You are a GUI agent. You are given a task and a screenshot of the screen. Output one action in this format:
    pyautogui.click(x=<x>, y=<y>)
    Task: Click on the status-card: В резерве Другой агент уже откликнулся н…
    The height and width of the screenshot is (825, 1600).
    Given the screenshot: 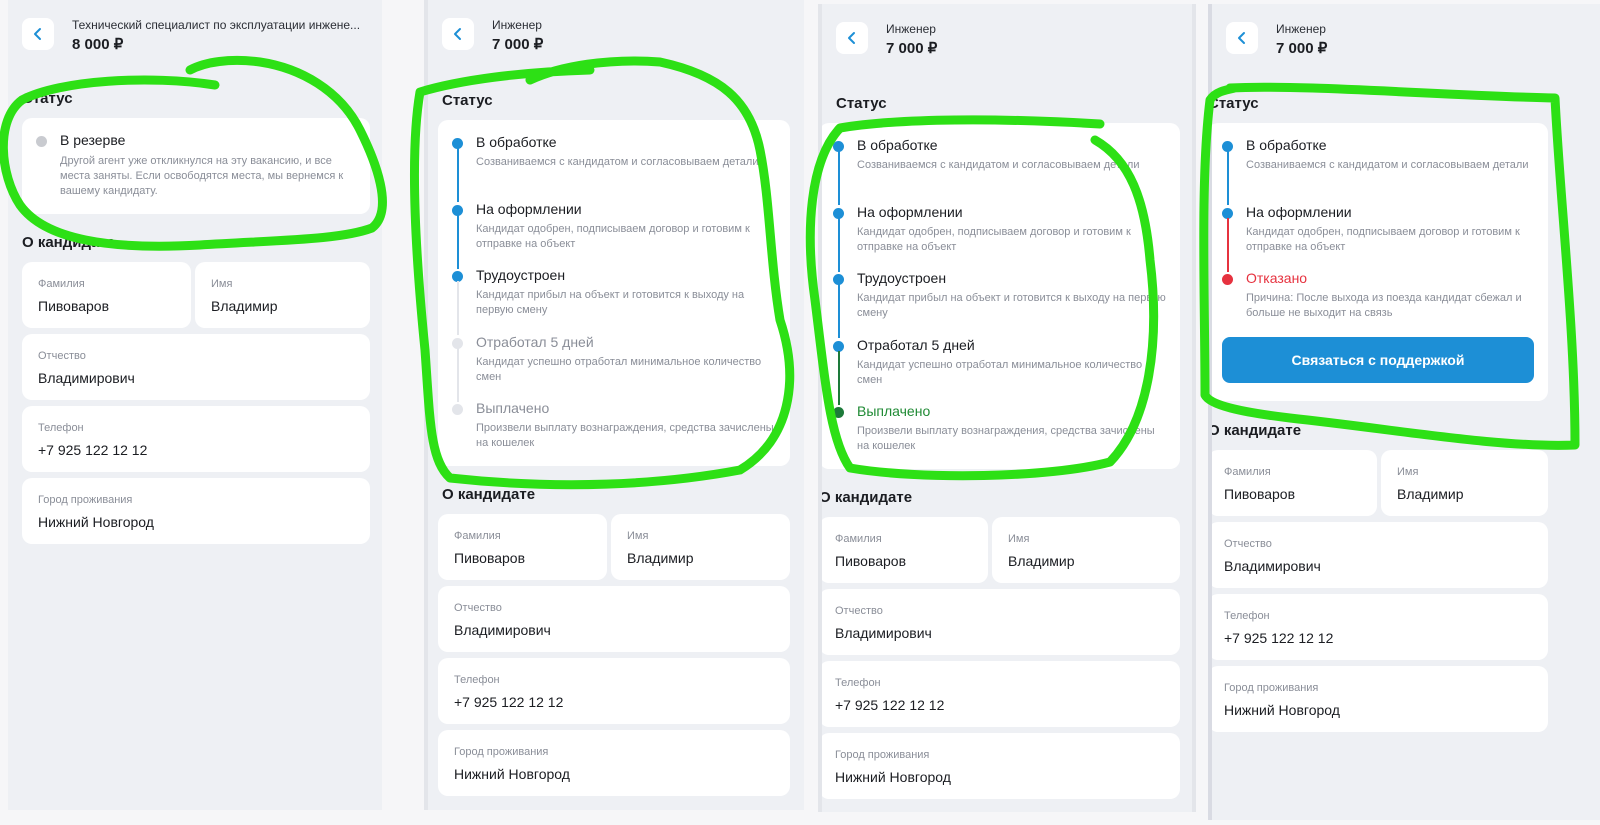 What is the action you would take?
    pyautogui.click(x=196, y=166)
    